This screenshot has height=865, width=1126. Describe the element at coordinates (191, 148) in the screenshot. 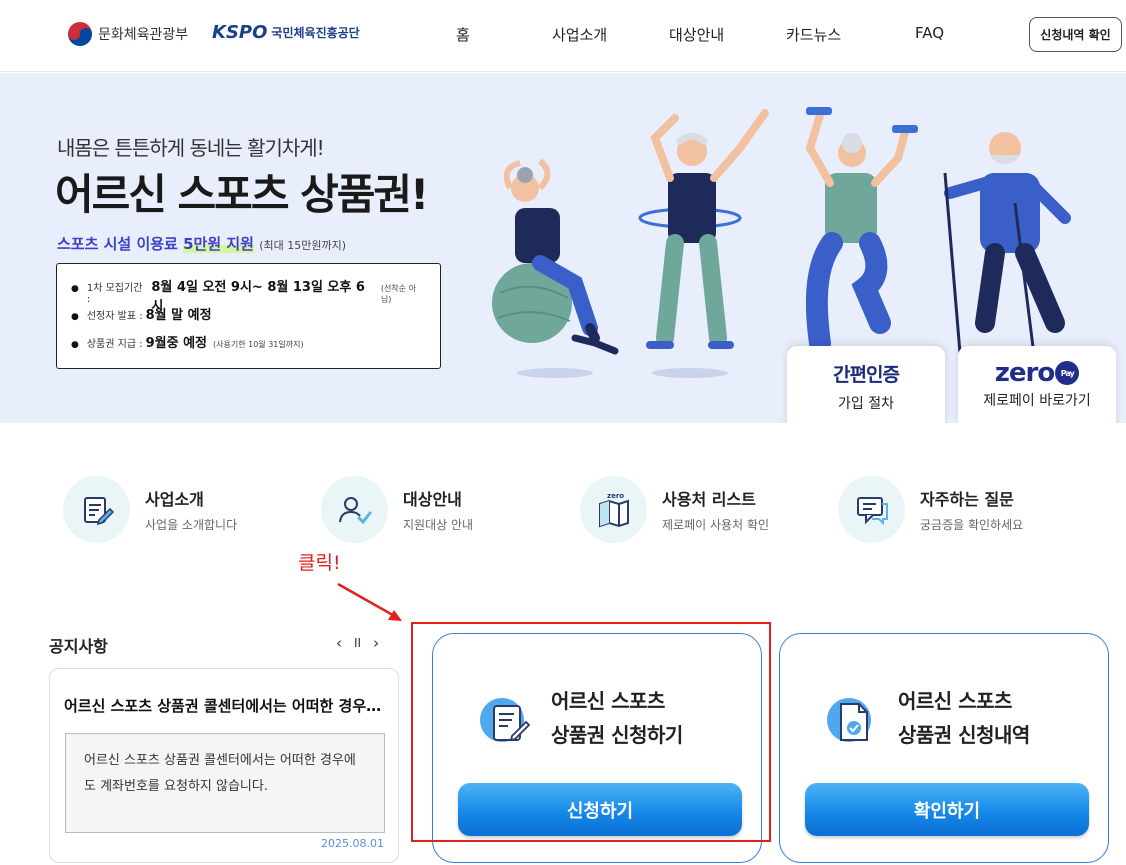

I see `hero-subtitle: 내몸은 튼튼하게 동네는 활기차게!` at that location.